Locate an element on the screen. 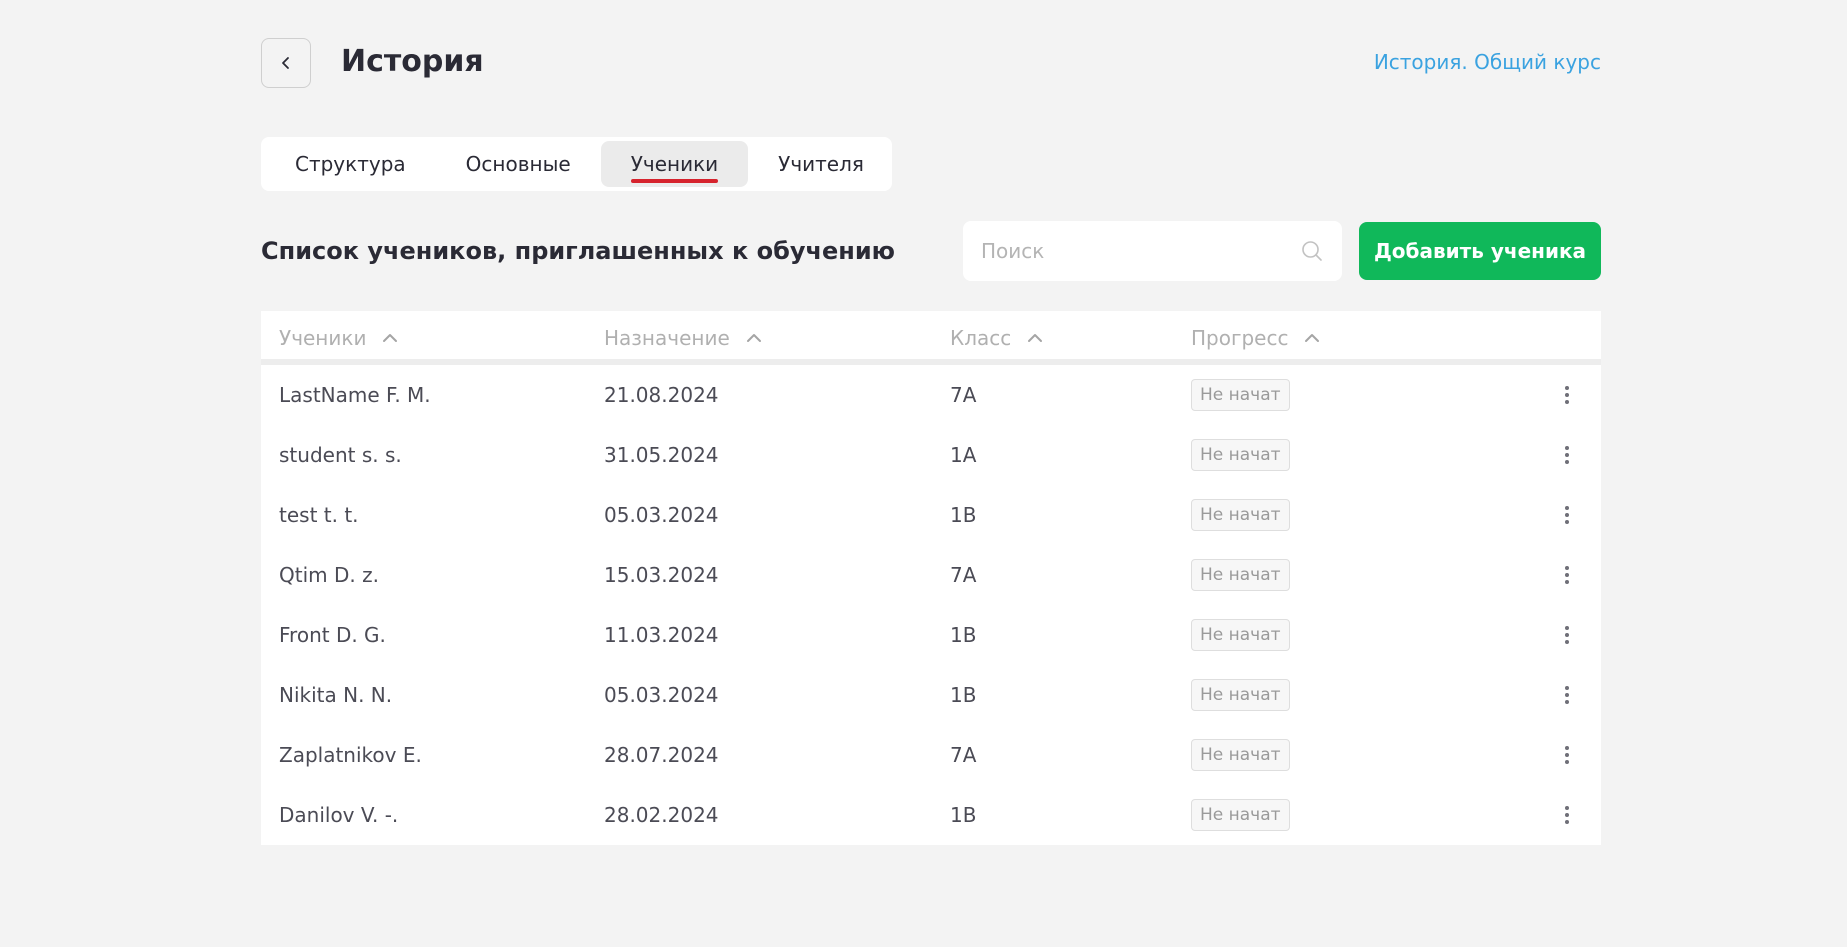  student-name: LastName F. M. is located at coordinates (355, 395).